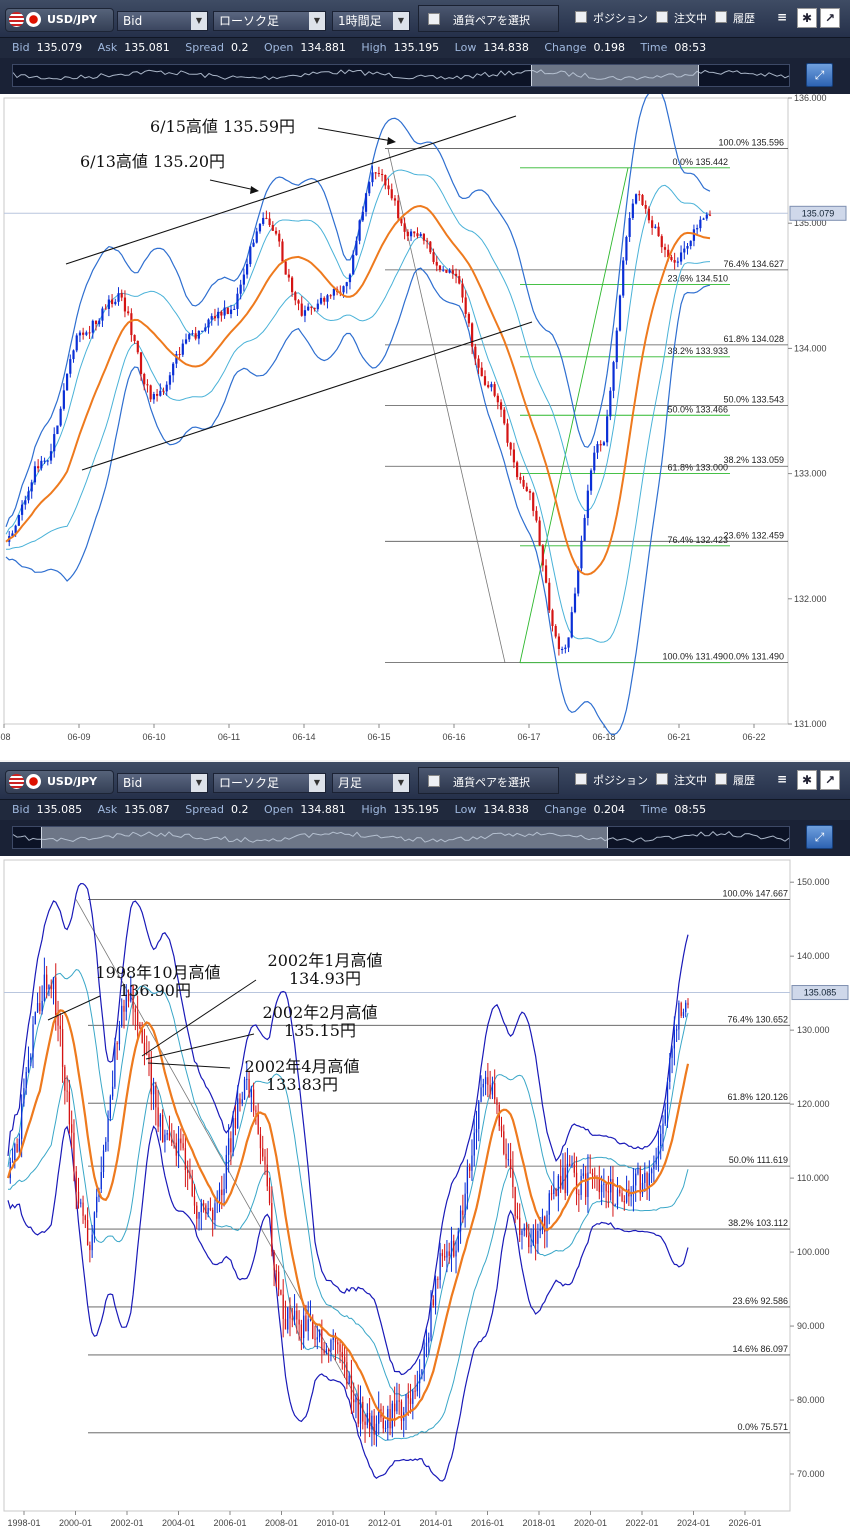  I want to click on timeframe-value: 1時間足, so click(360, 21).